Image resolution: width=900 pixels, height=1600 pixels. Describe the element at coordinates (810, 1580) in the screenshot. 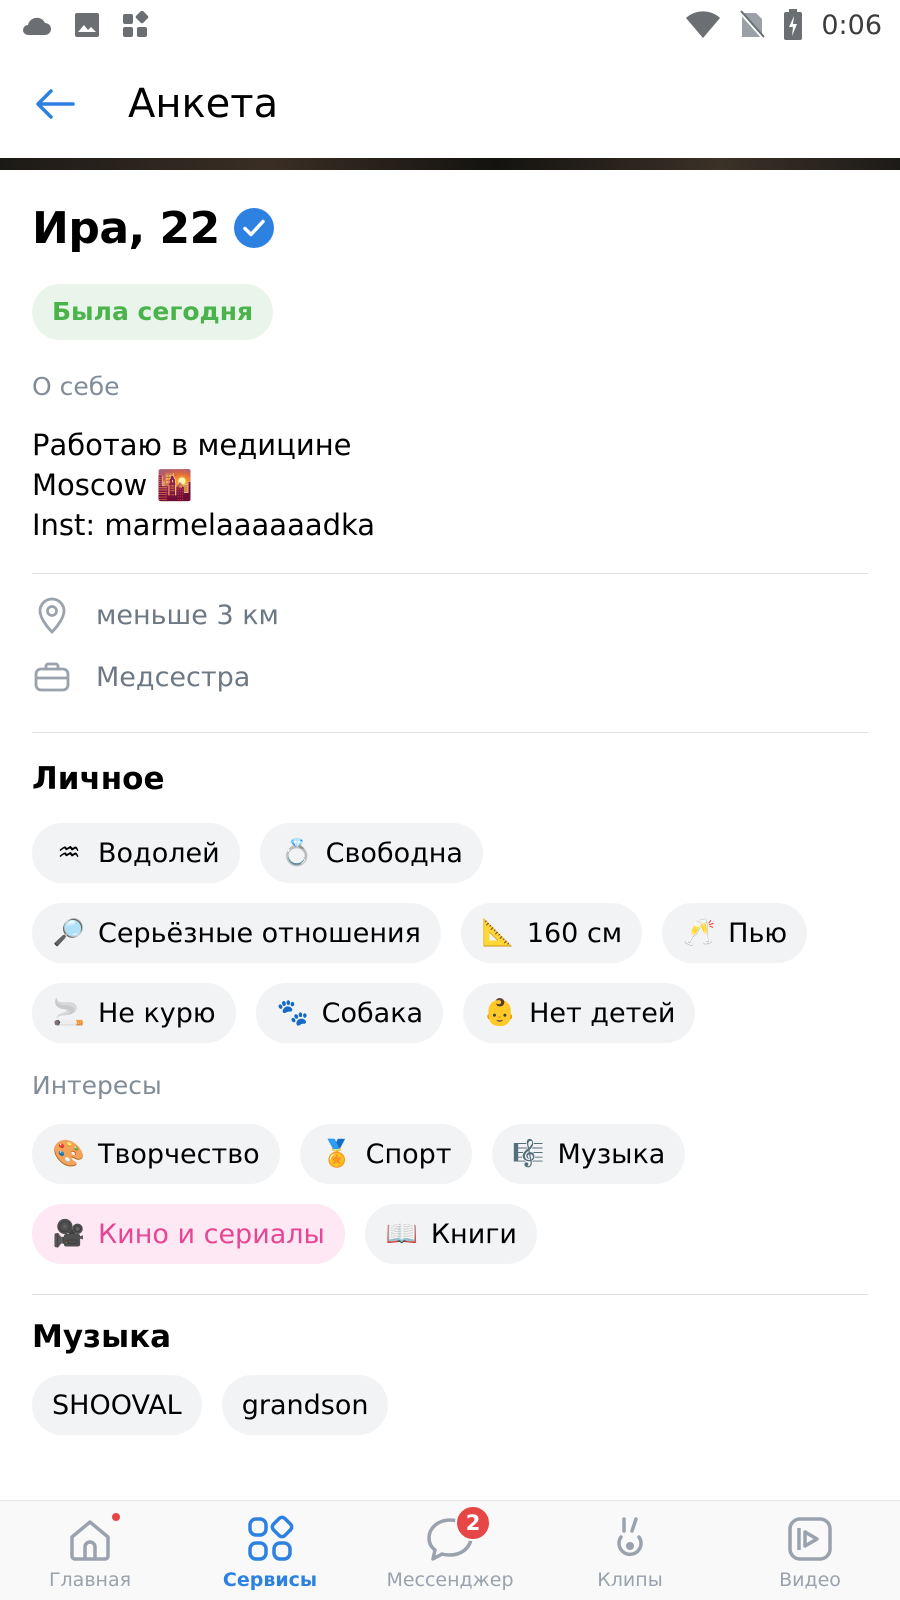

I see `nav-label: Видео` at that location.